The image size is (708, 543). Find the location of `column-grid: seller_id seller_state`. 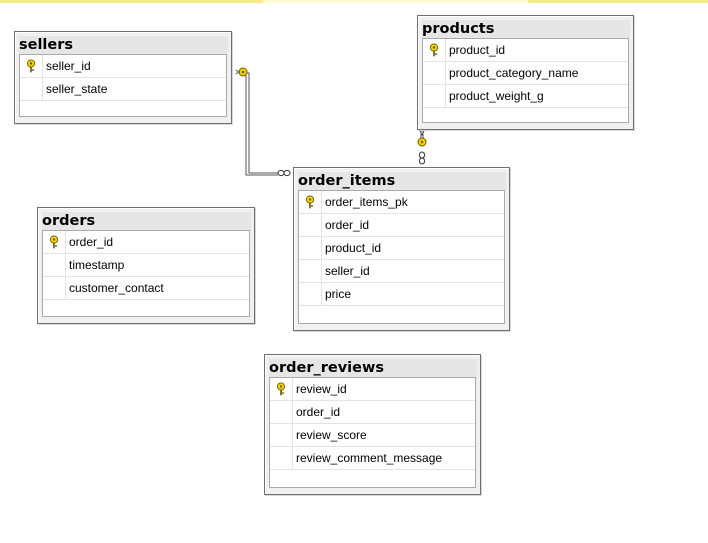

column-grid: seller_id seller_state is located at coordinates (123, 85).